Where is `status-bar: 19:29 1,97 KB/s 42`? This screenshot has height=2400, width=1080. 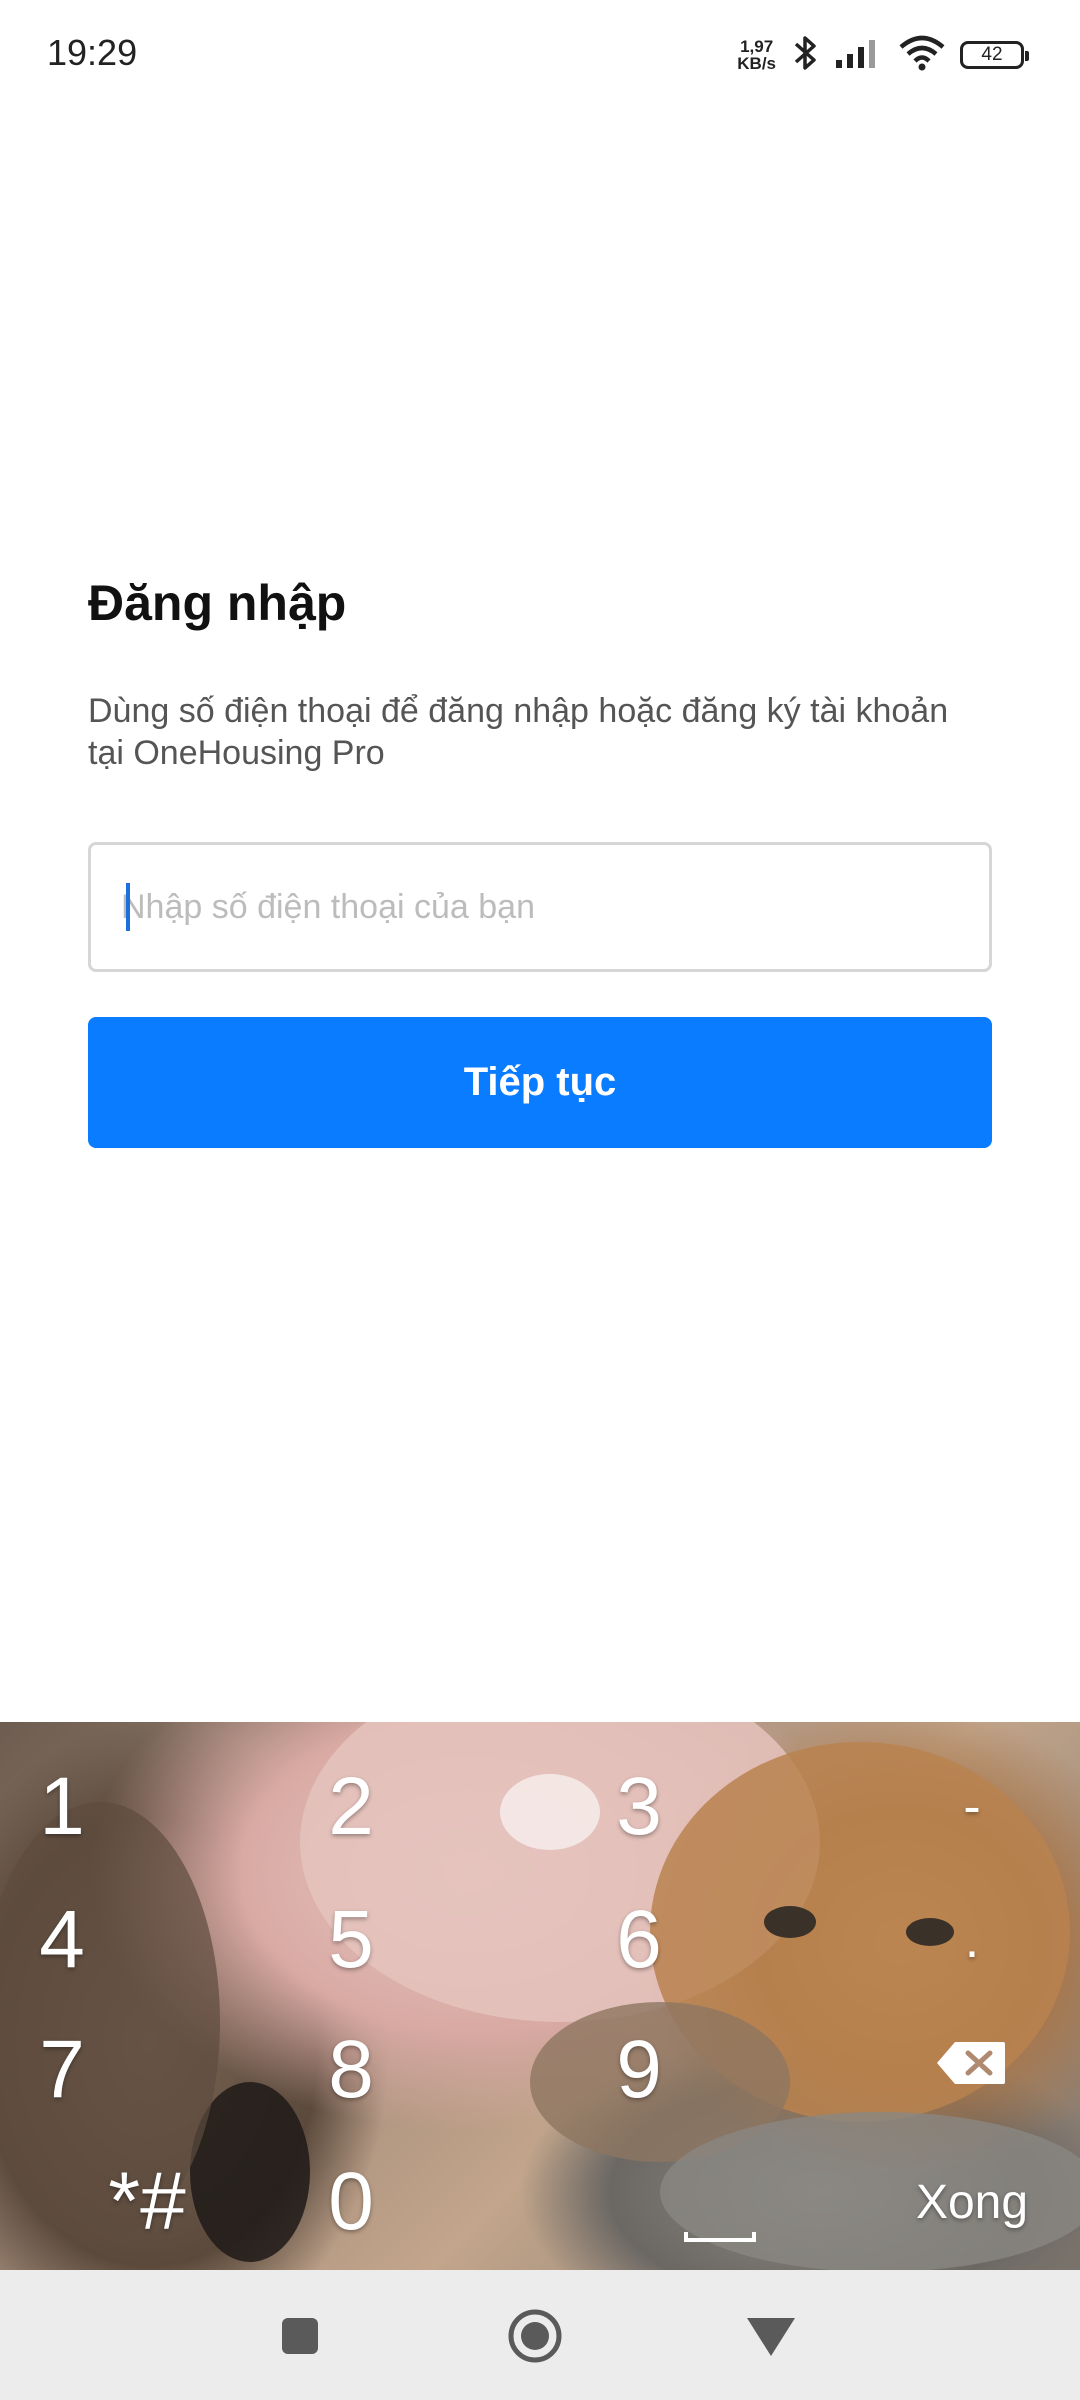 status-bar: 19:29 1,97 KB/s 42 is located at coordinates (540, 55).